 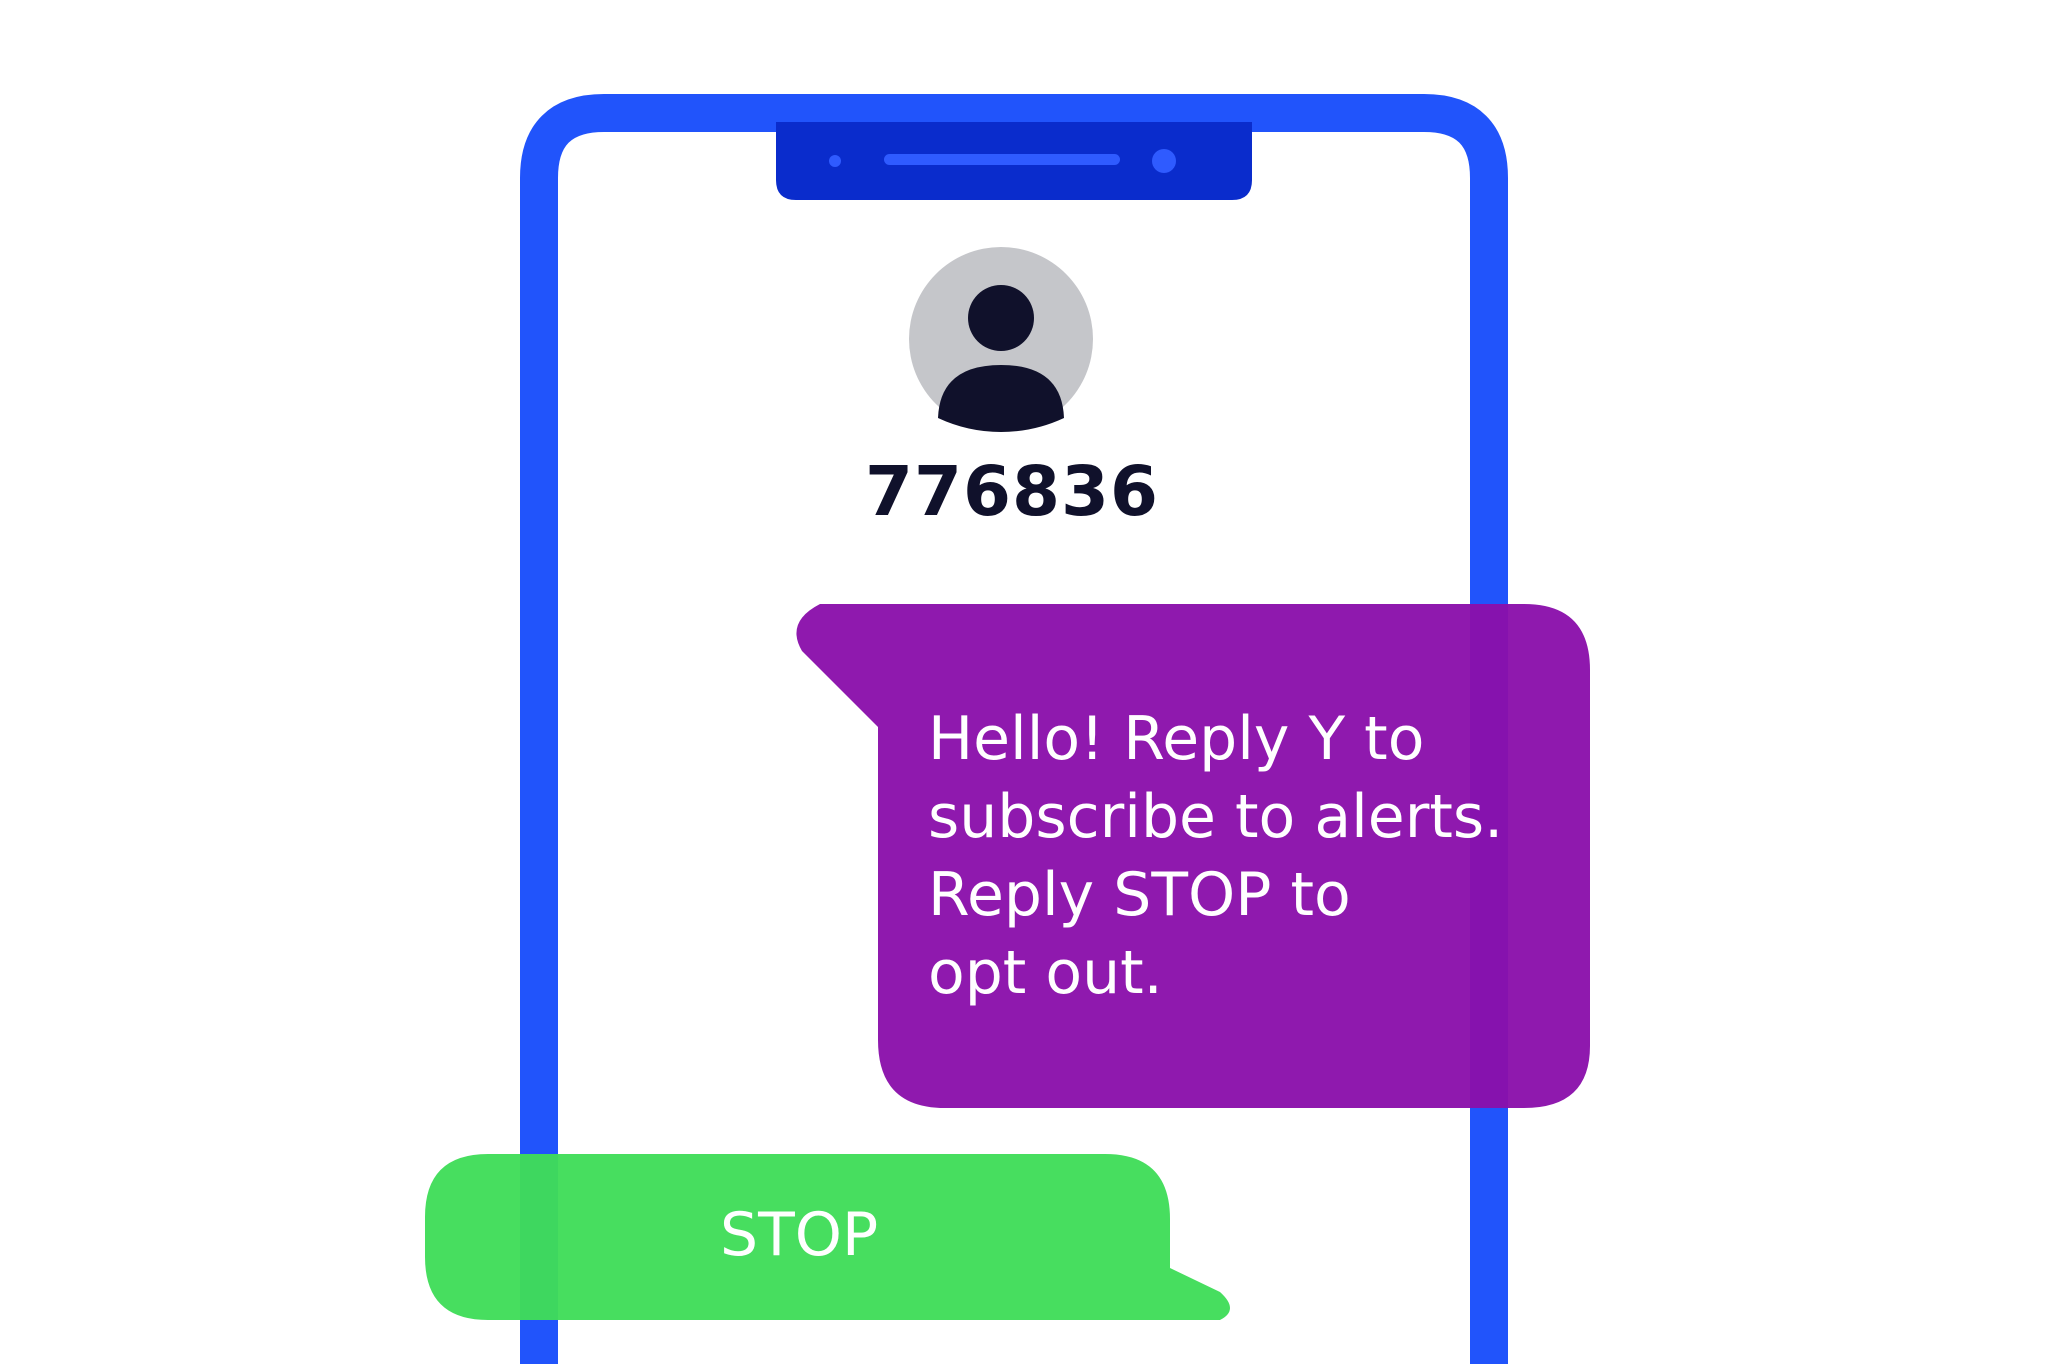 What do you see at coordinates (1164, 161) in the screenshot?
I see `front-camera` at bounding box center [1164, 161].